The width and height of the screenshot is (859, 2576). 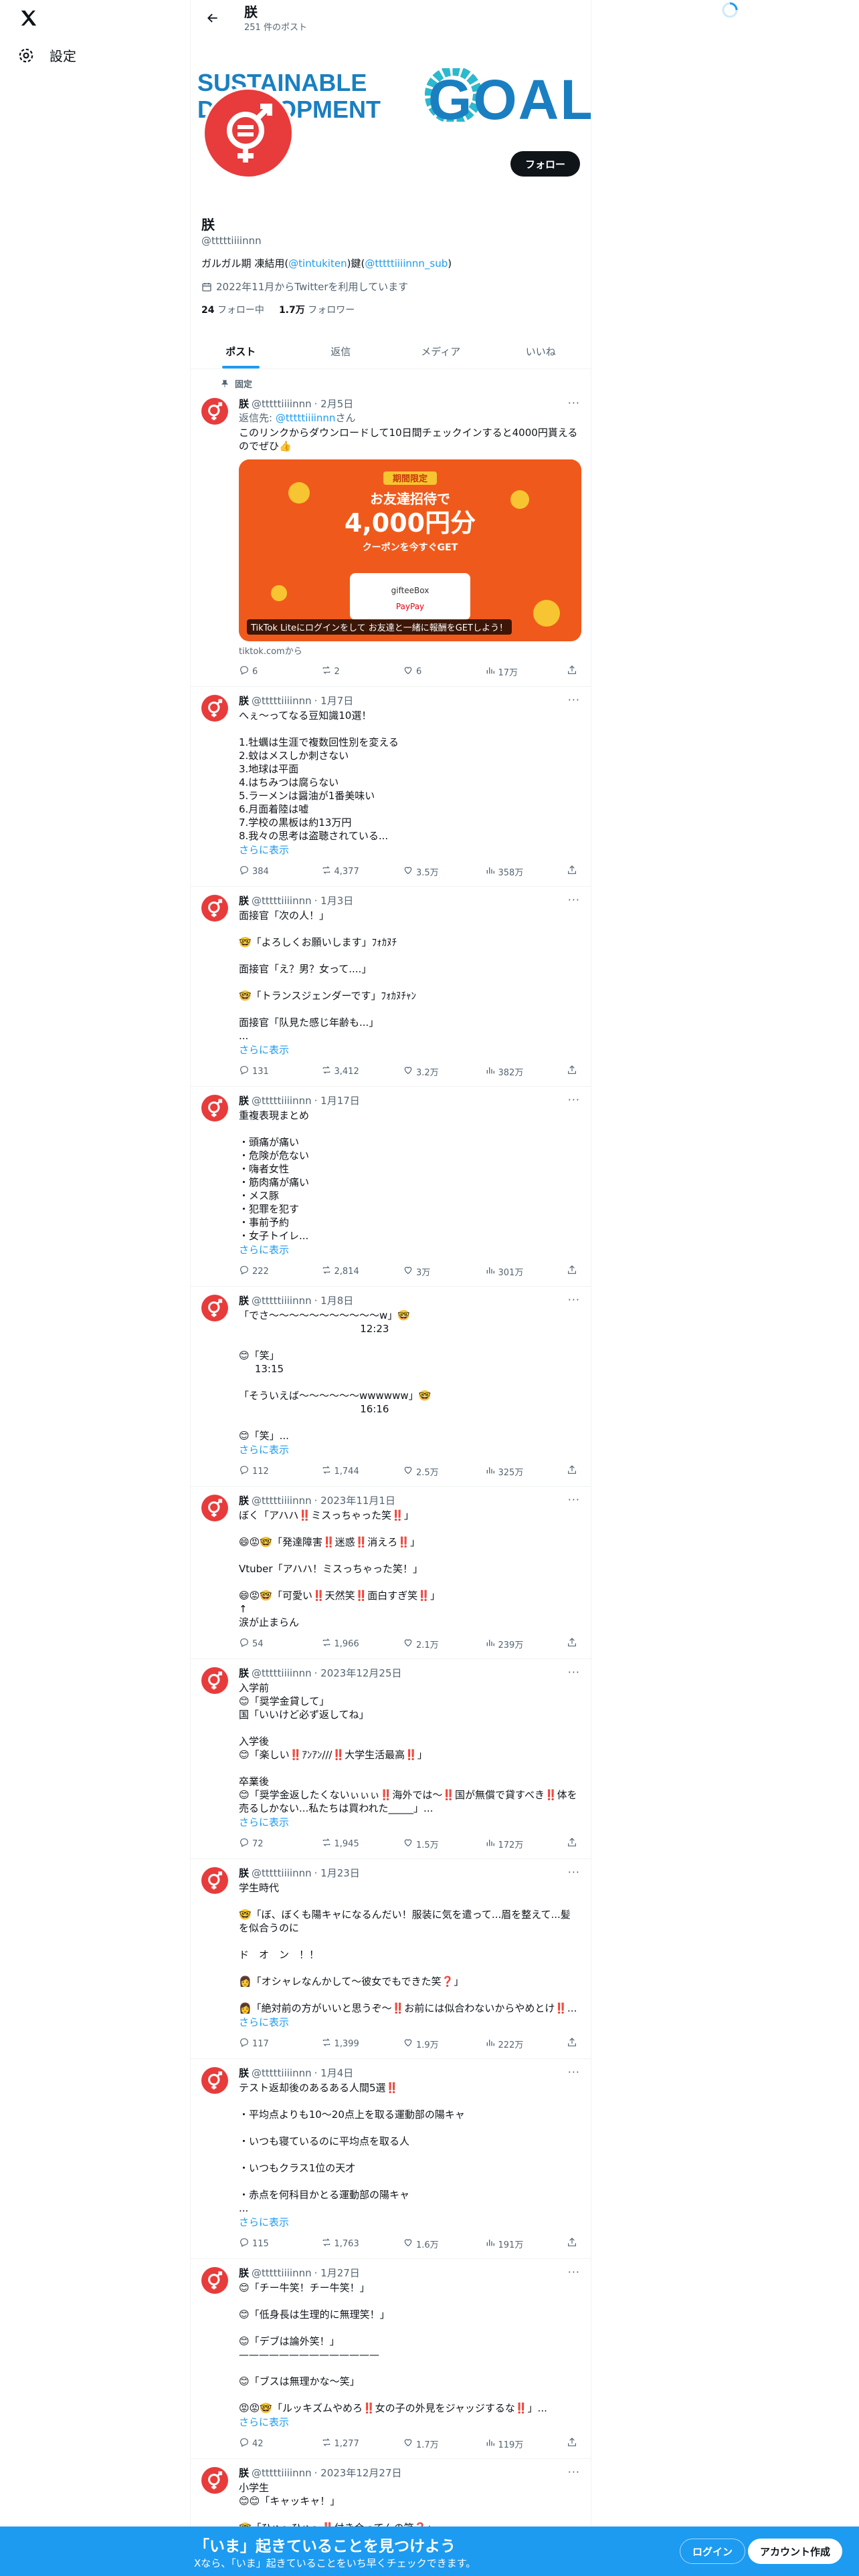 What do you see at coordinates (259, 2243) in the screenshot?
I see `reply-button: 115` at bounding box center [259, 2243].